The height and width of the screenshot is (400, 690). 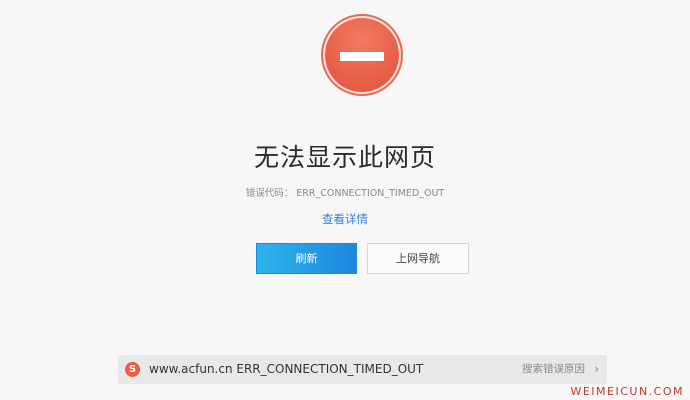 What do you see at coordinates (344, 157) in the screenshot?
I see `page-title: 无法显示此网页` at bounding box center [344, 157].